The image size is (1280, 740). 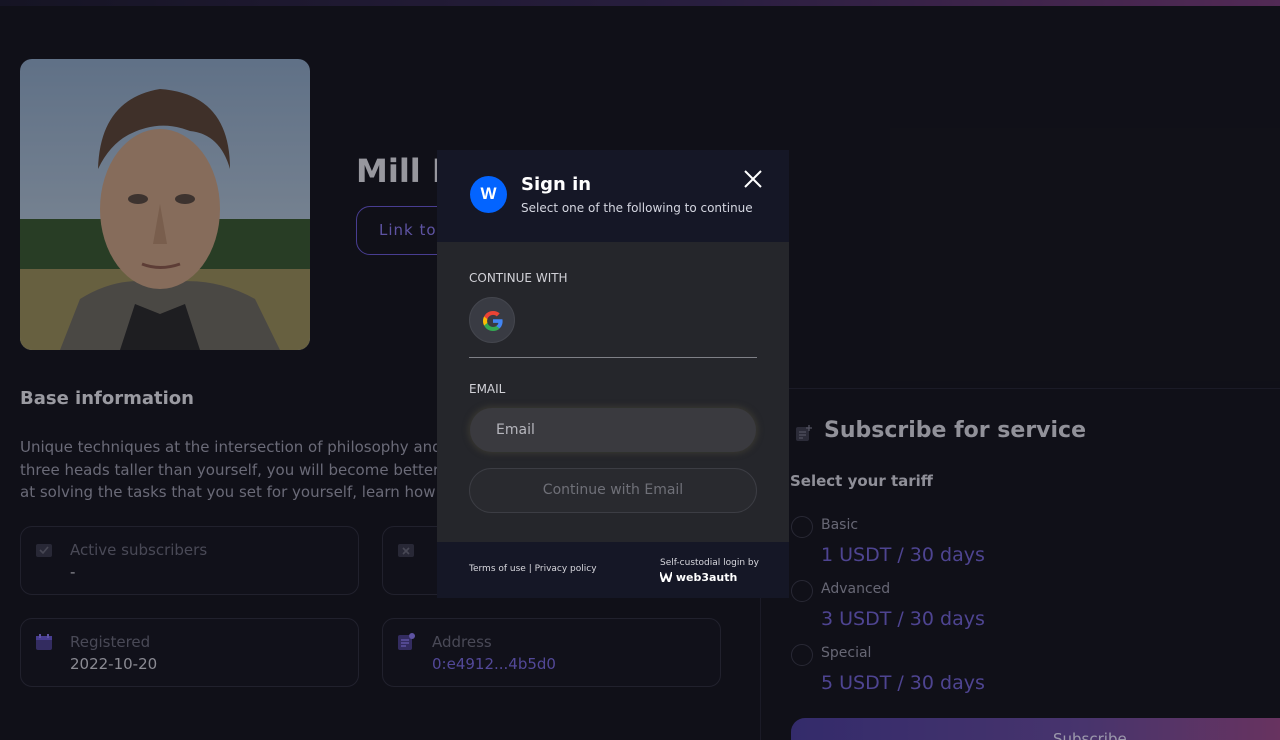 What do you see at coordinates (613, 490) in the screenshot?
I see `continue-with-email-button: Continue with Email` at bounding box center [613, 490].